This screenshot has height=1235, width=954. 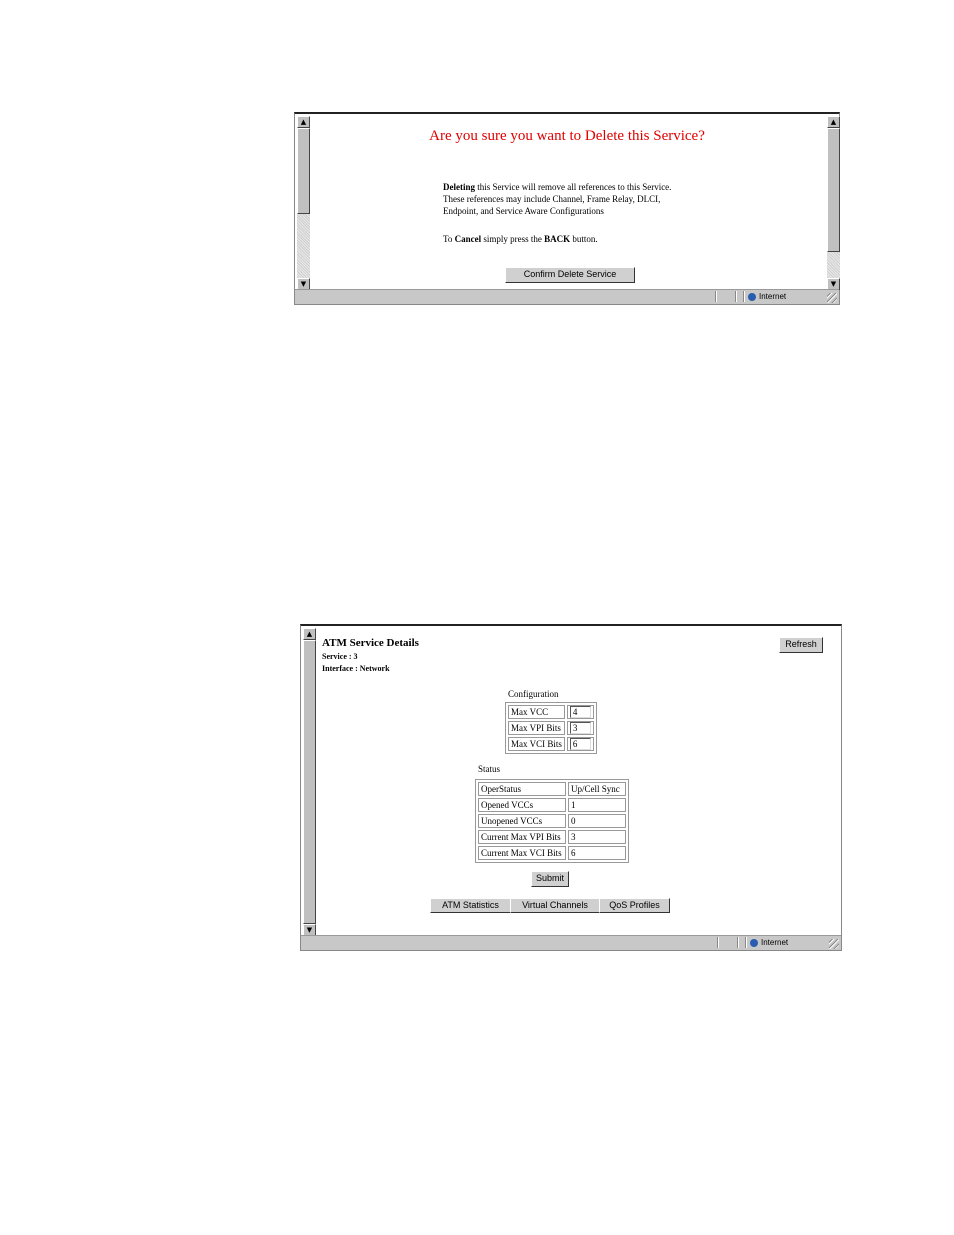 What do you see at coordinates (470, 905) in the screenshot?
I see `tab-atm-statistics: ATM Statistics` at bounding box center [470, 905].